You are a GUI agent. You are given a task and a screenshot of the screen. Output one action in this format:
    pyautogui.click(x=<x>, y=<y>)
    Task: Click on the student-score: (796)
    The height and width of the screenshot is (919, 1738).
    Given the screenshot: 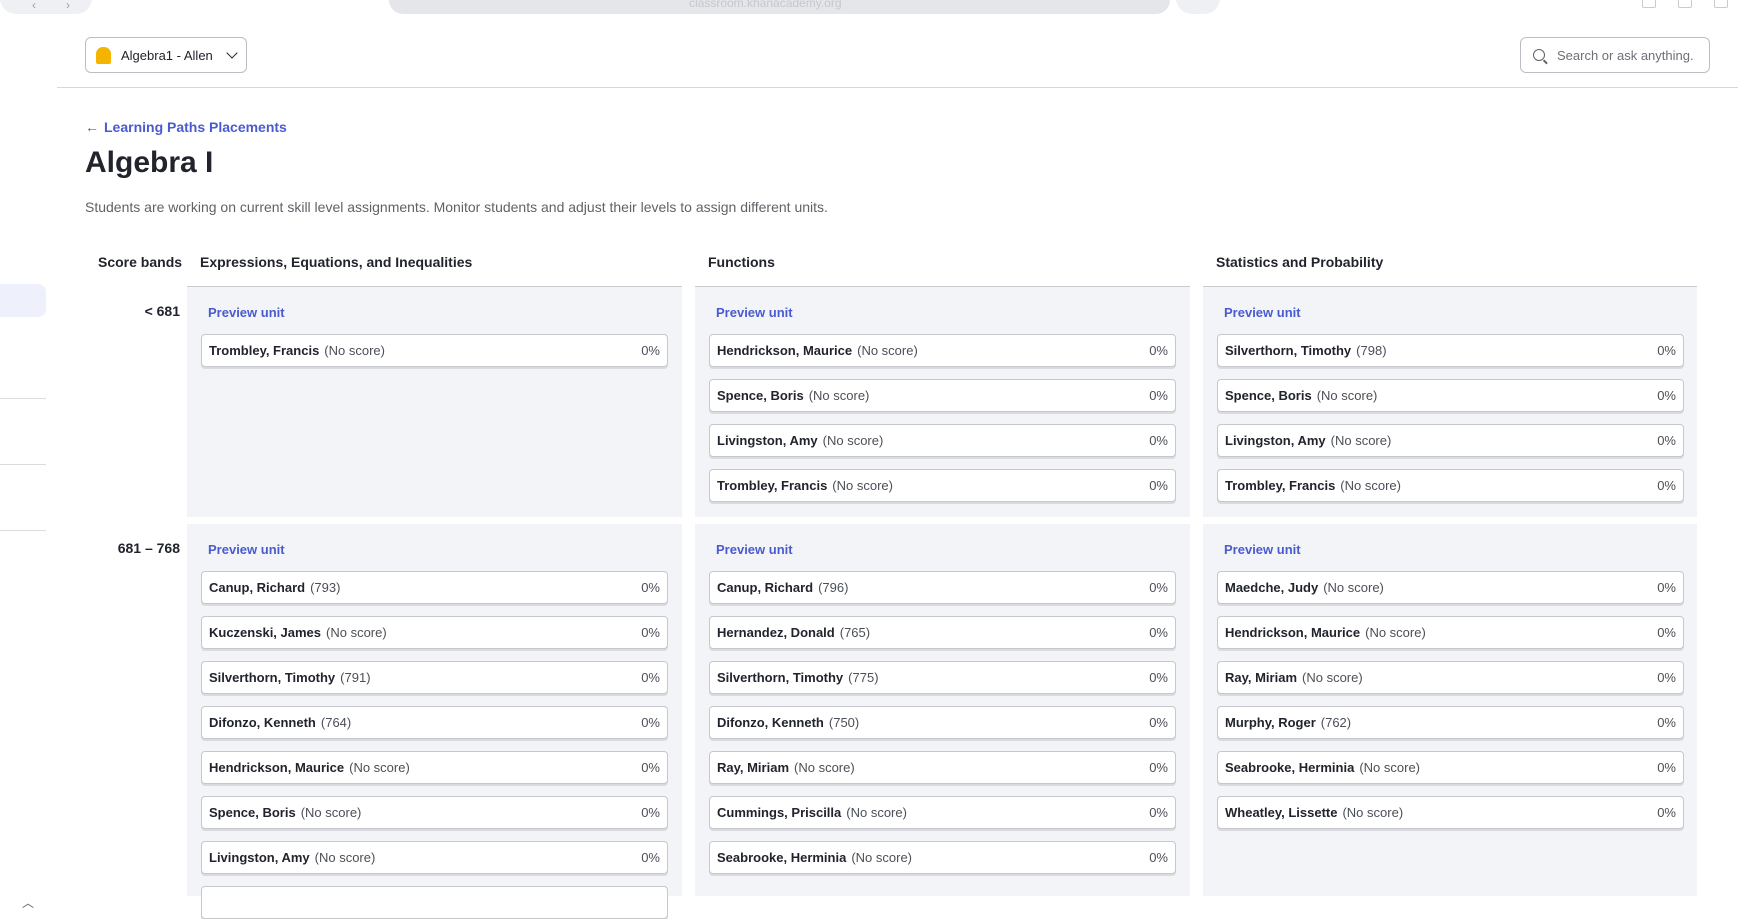 What is the action you would take?
    pyautogui.click(x=833, y=587)
    